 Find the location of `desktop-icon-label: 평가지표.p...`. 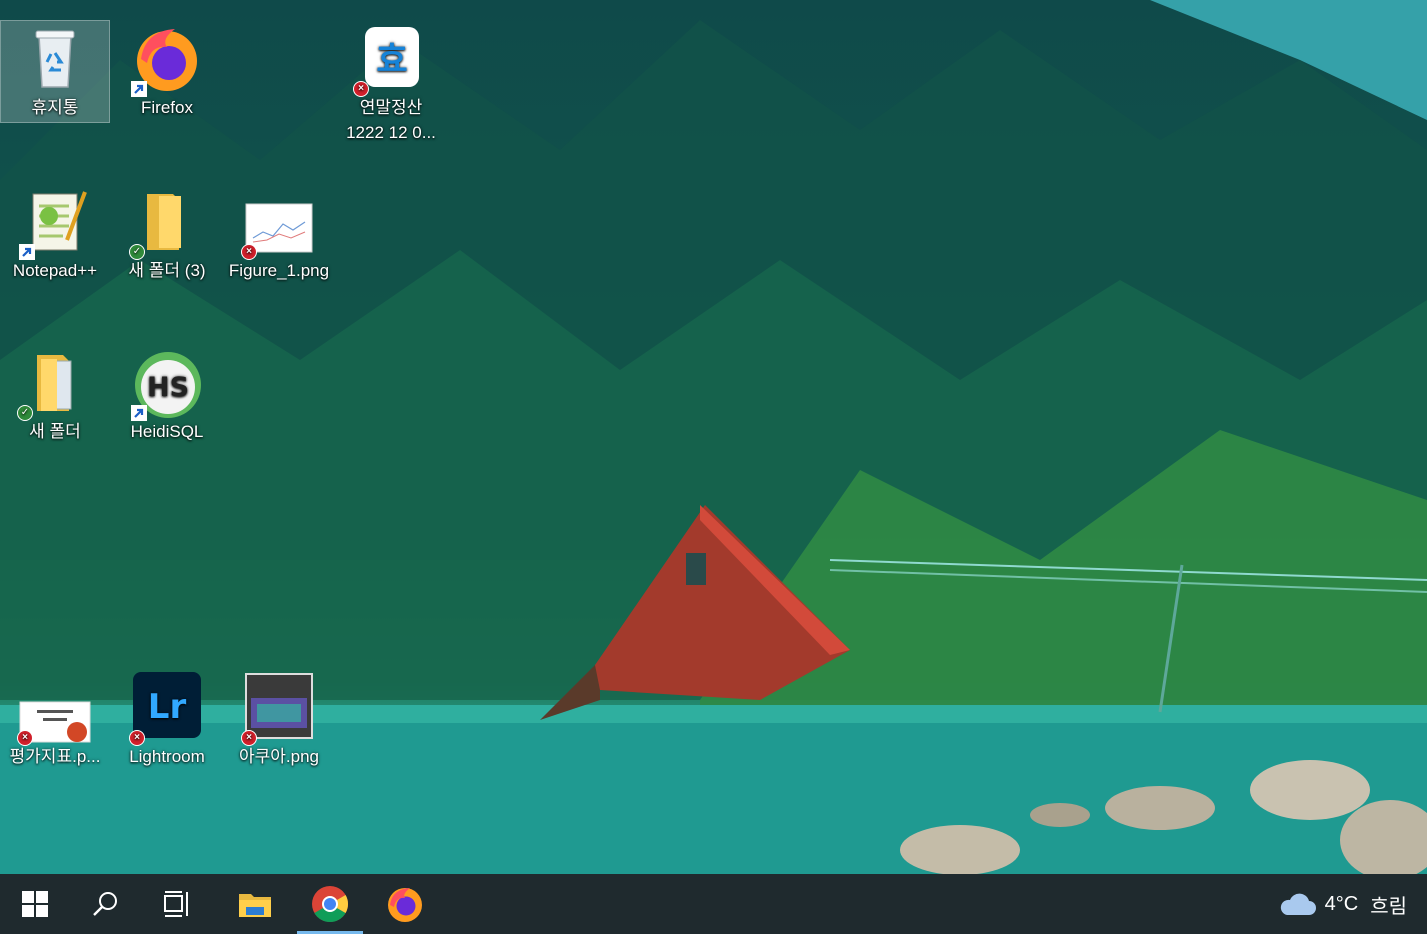

desktop-icon-label: 평가지표.p... is located at coordinates (55, 756).